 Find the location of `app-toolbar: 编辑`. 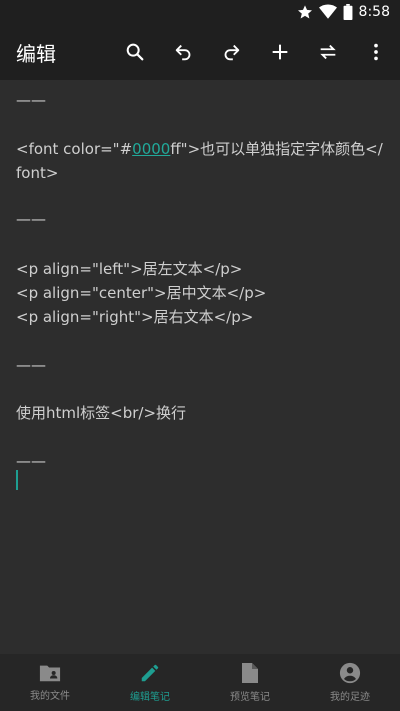

app-toolbar: 编辑 is located at coordinates (200, 52).